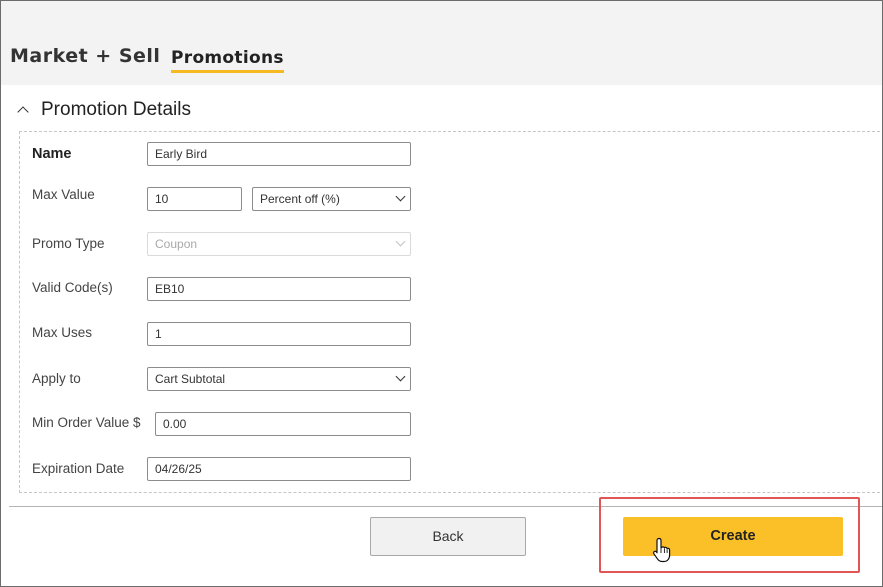 The image size is (883, 587). I want to click on max-value-label: Max Value, so click(63, 194).